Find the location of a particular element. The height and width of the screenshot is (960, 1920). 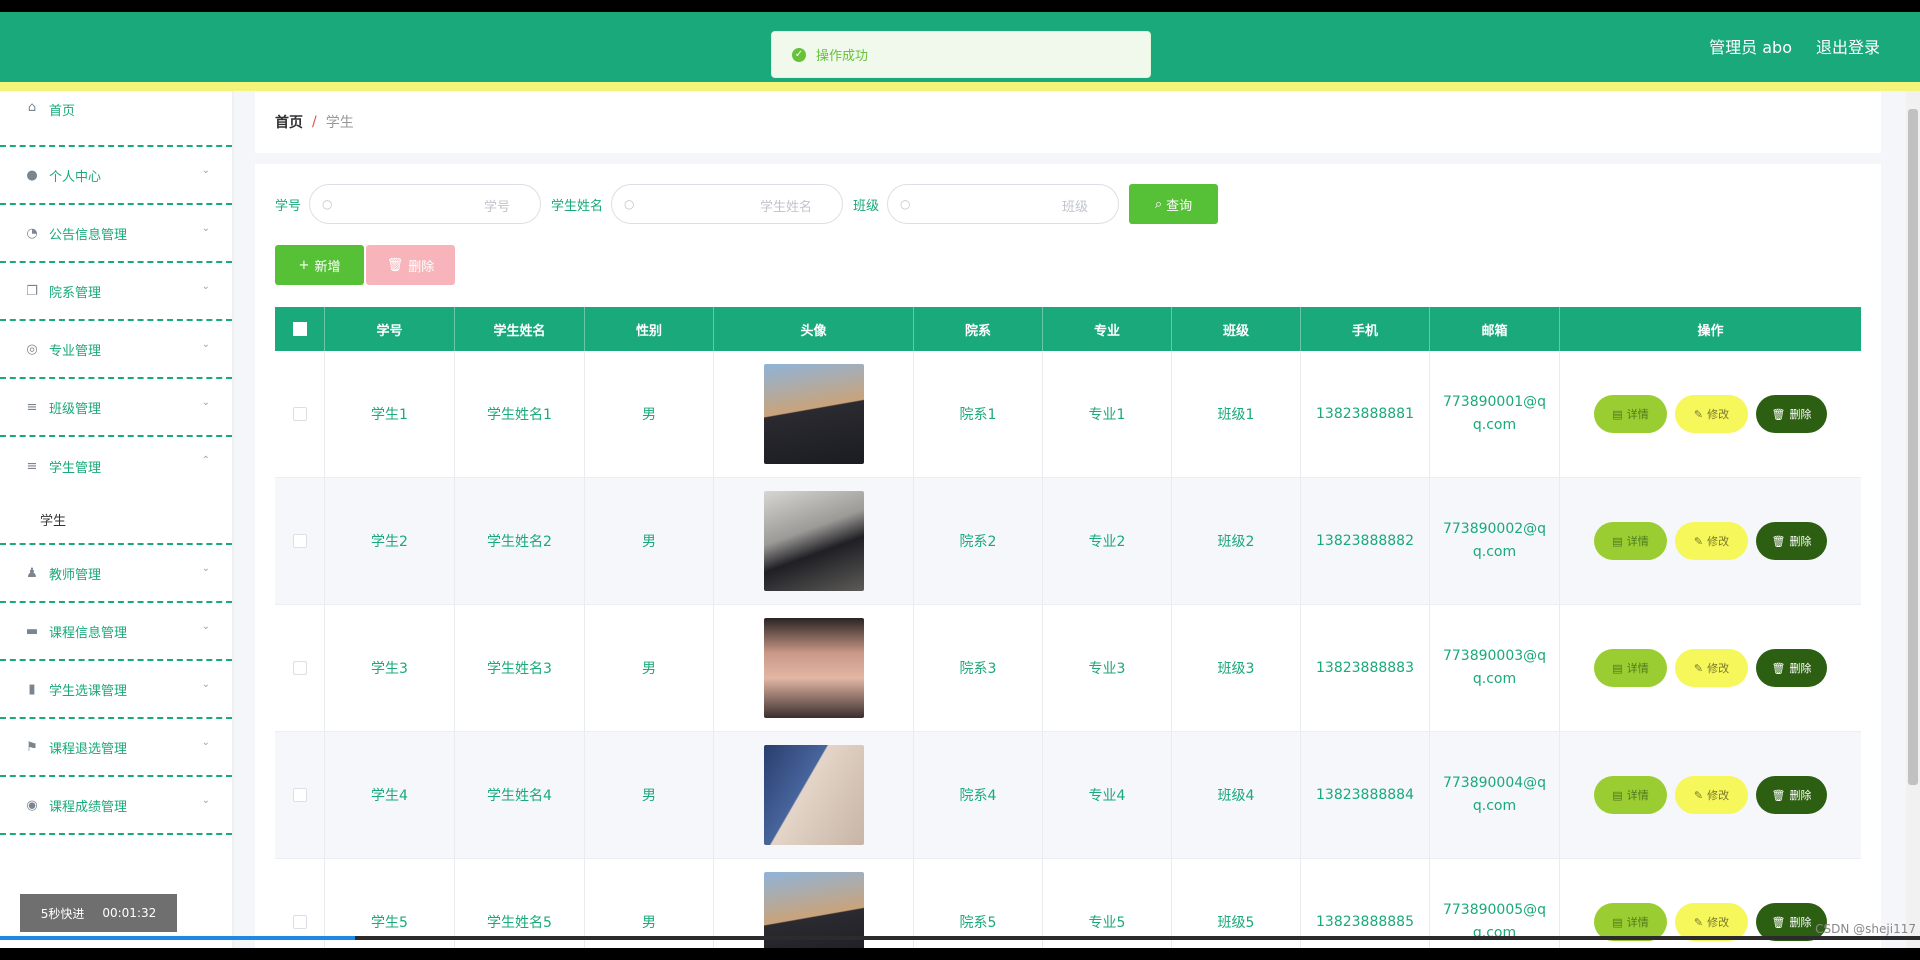

cell-phone: 13823888882 is located at coordinates (1365, 541).